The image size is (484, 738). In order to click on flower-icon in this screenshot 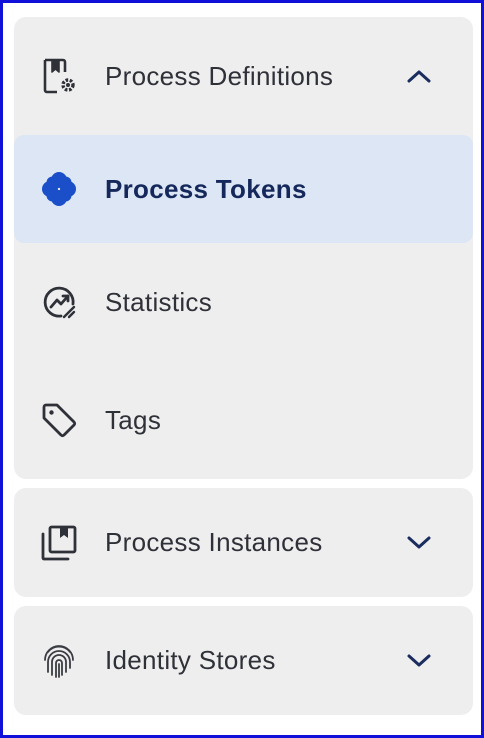, I will do `click(59, 189)`.